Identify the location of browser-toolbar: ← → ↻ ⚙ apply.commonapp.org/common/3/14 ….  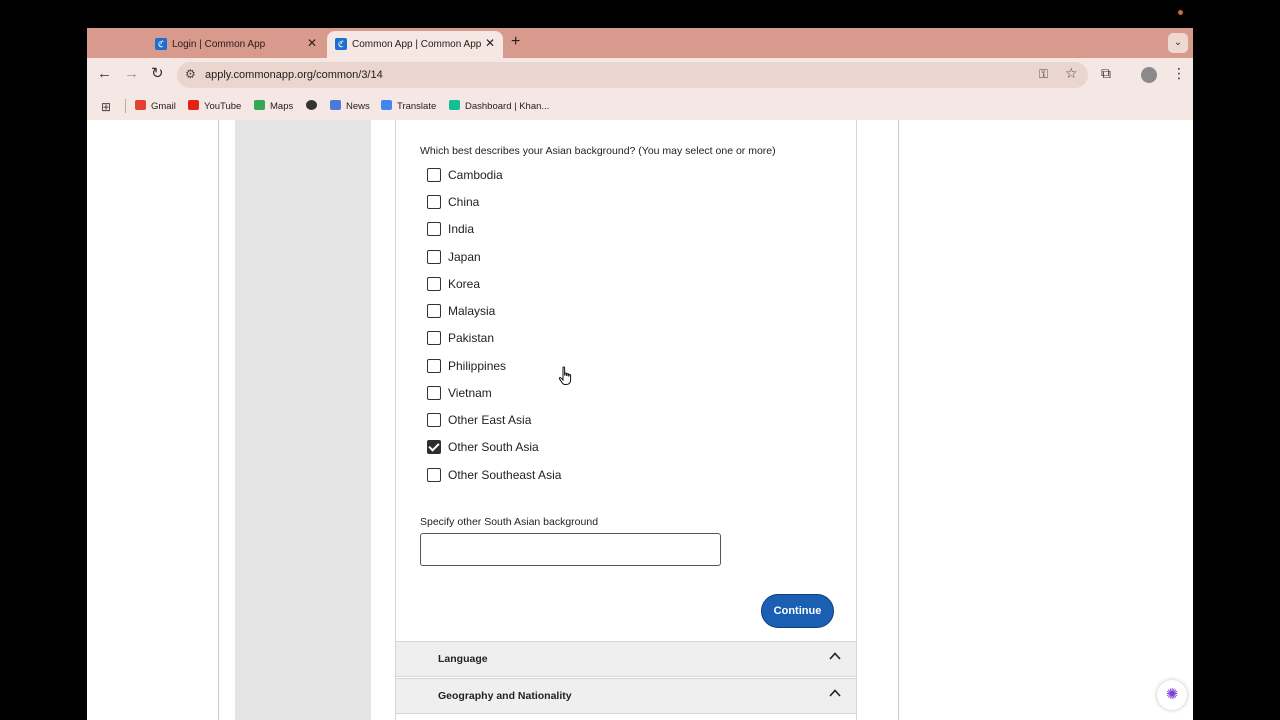
(640, 75).